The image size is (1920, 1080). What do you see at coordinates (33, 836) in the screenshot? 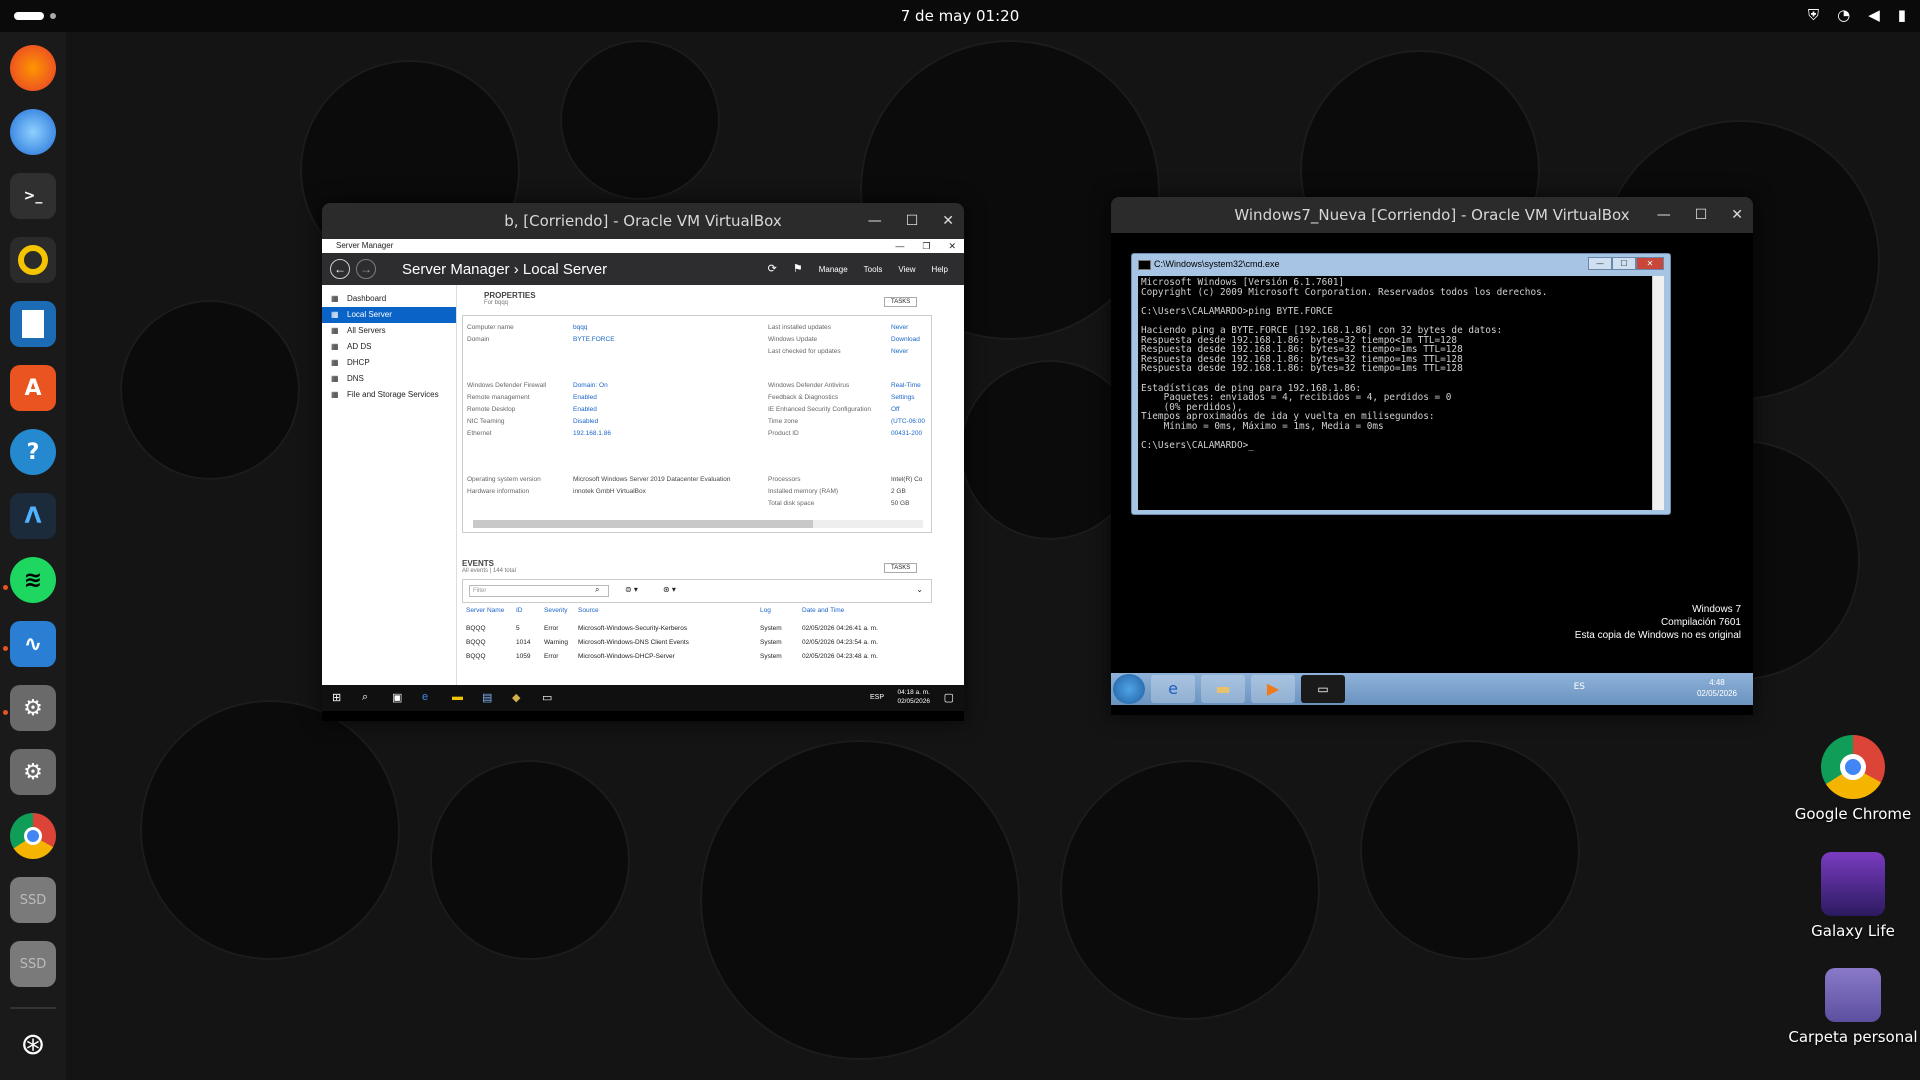
I see `chrome-icon` at bounding box center [33, 836].